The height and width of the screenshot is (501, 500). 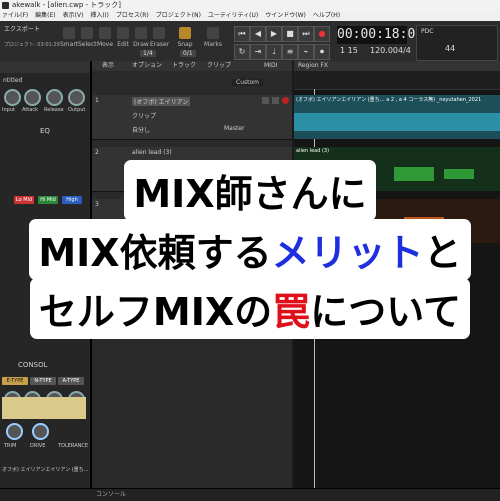 I want to click on n-type-button: N-TYPE, so click(x=43, y=381).